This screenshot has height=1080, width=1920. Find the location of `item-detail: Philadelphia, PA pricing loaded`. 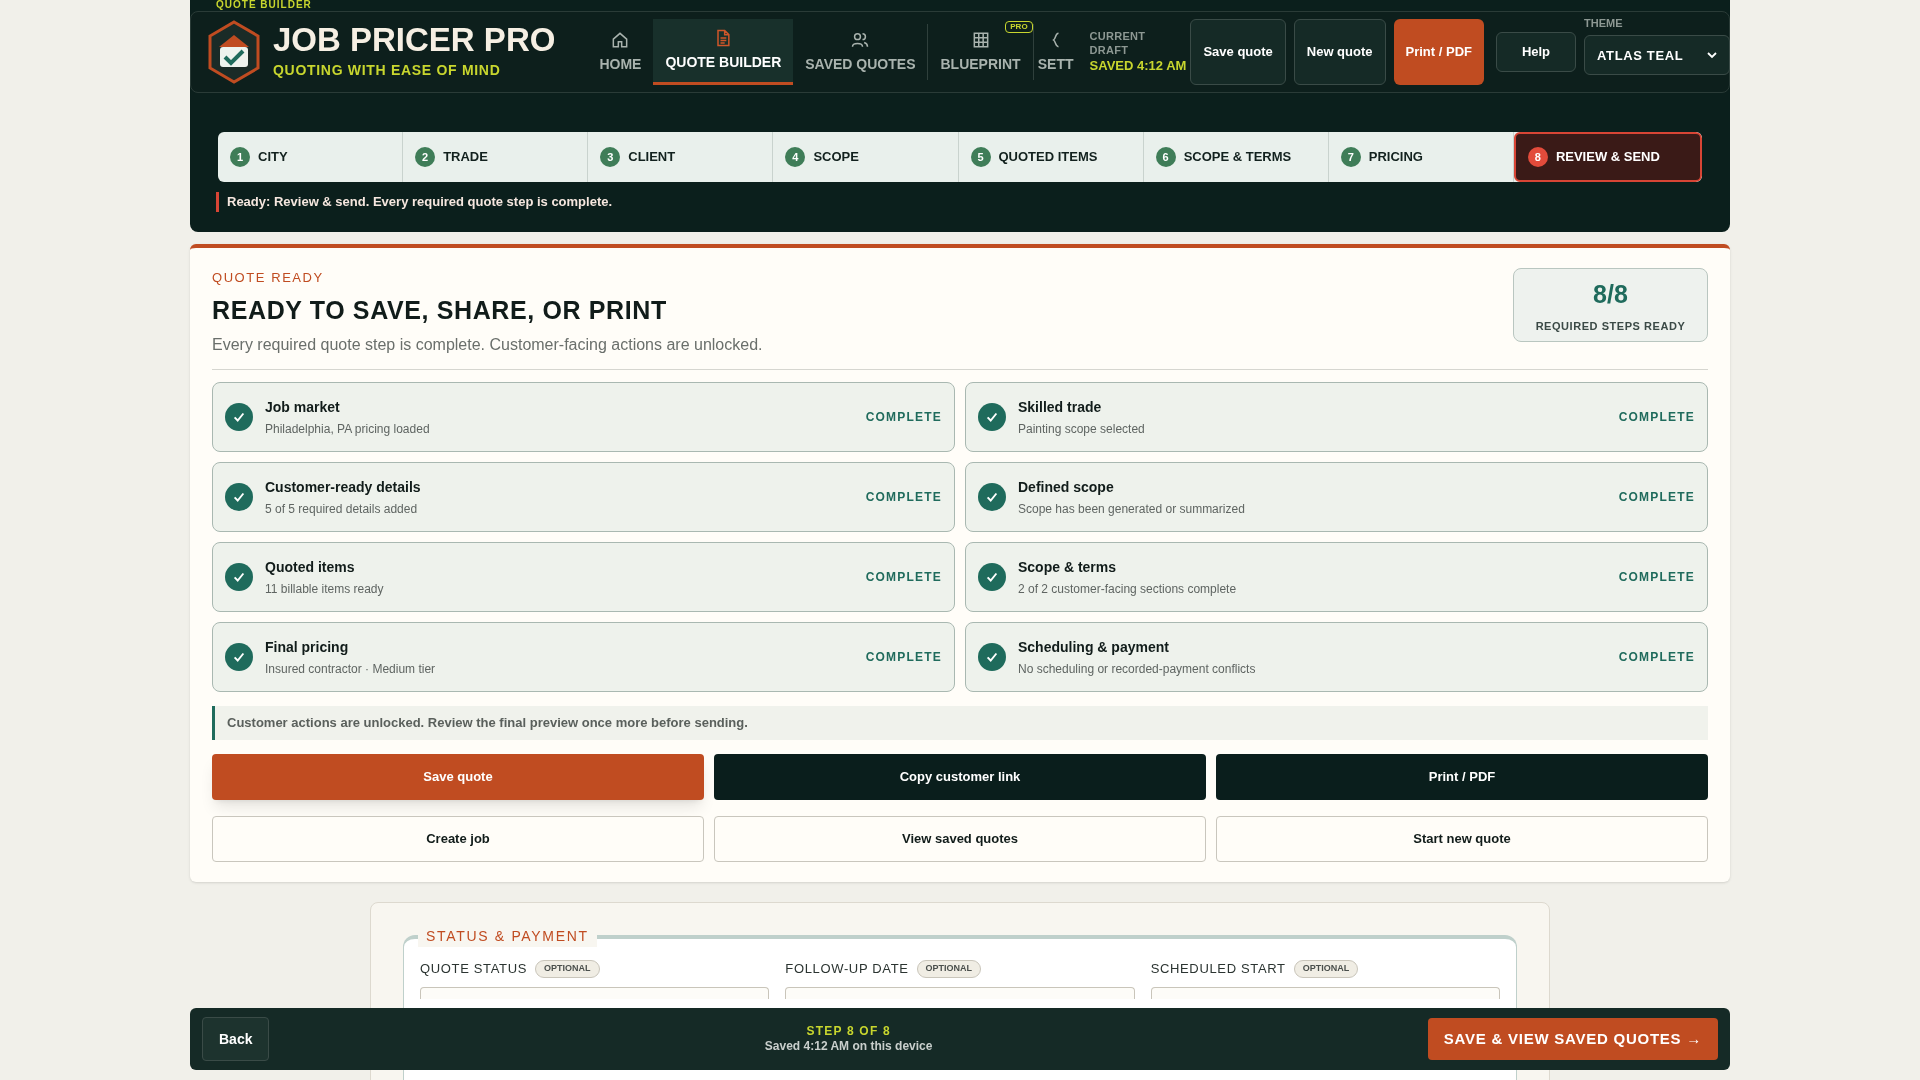

item-detail: Philadelphia, PA pricing loaded is located at coordinates (348, 429).